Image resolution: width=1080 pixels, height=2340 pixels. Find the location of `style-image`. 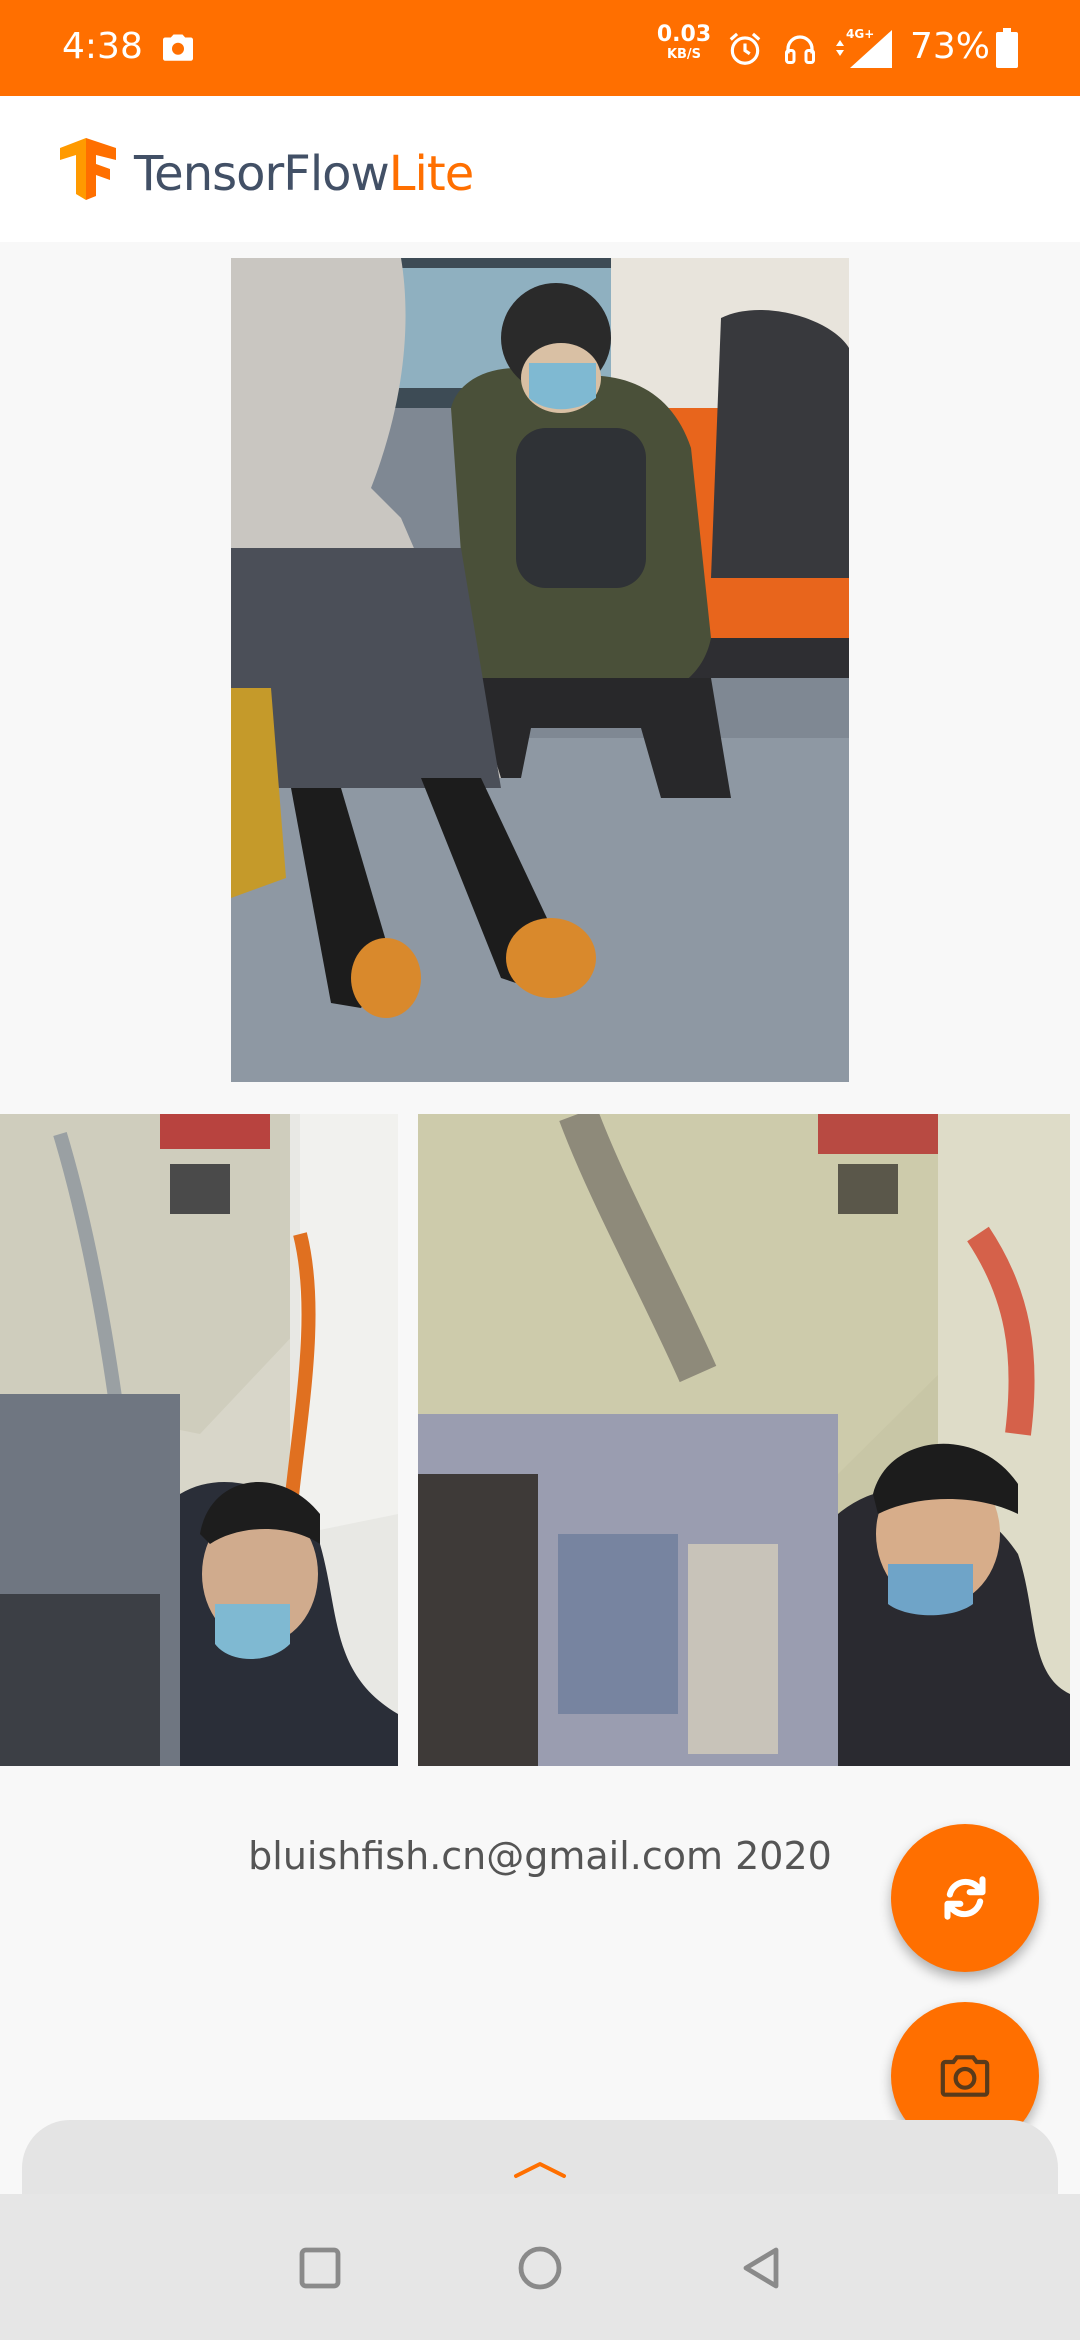

style-image is located at coordinates (199, 1440).